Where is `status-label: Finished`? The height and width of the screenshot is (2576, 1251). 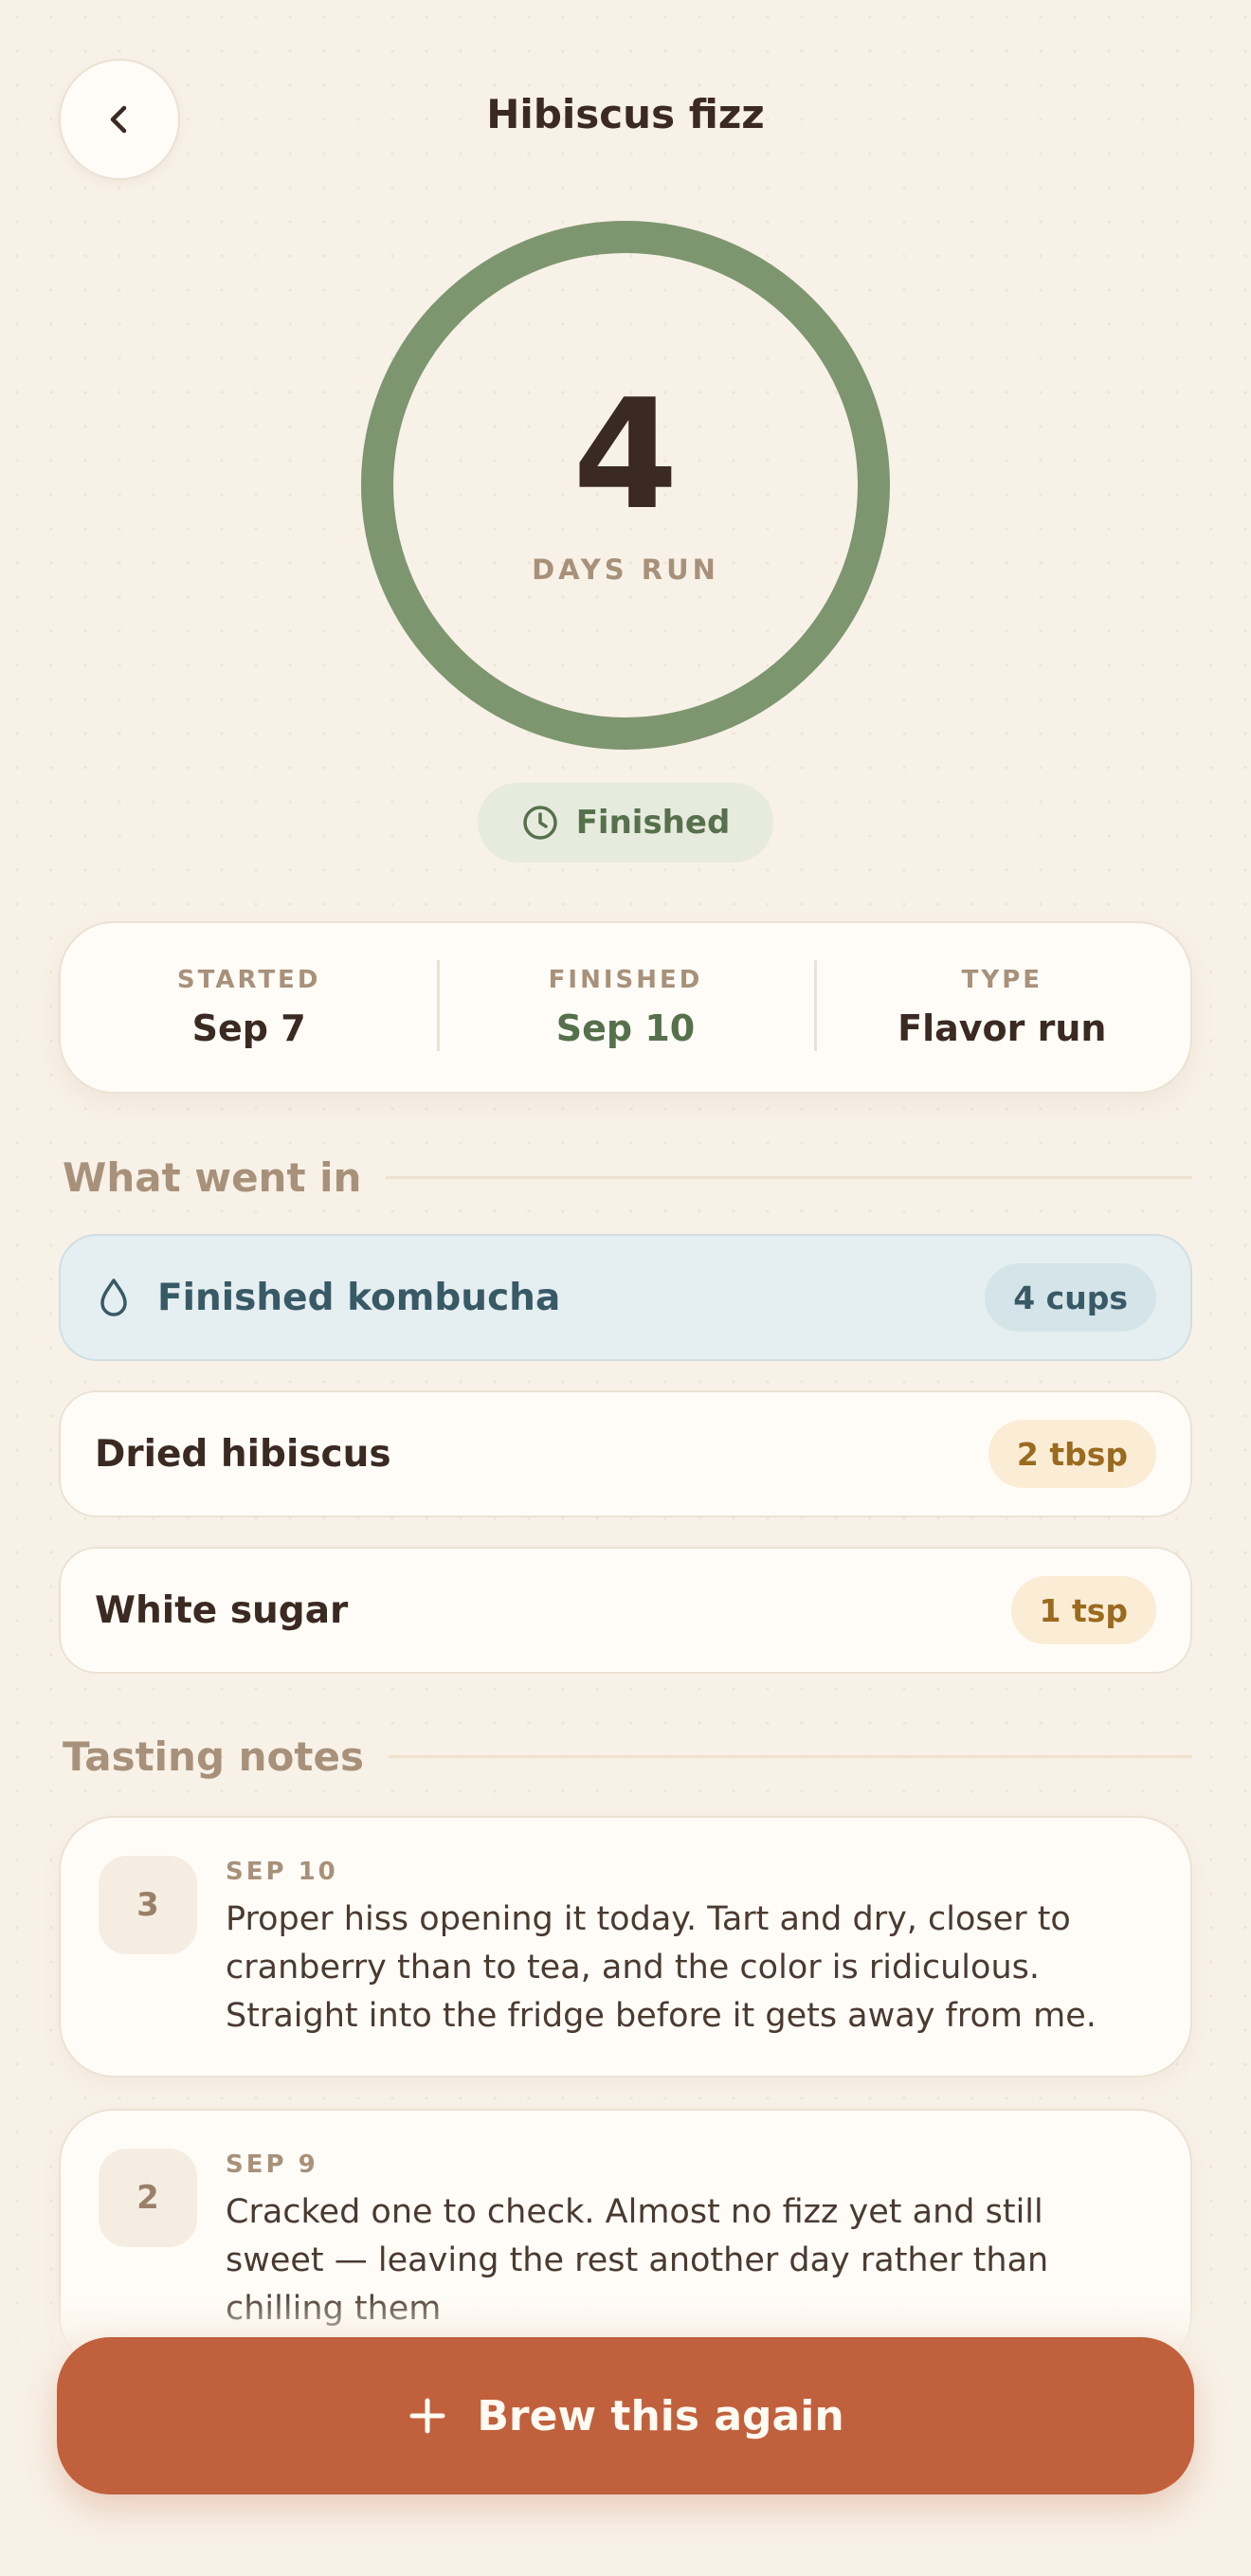 status-label: Finished is located at coordinates (653, 823).